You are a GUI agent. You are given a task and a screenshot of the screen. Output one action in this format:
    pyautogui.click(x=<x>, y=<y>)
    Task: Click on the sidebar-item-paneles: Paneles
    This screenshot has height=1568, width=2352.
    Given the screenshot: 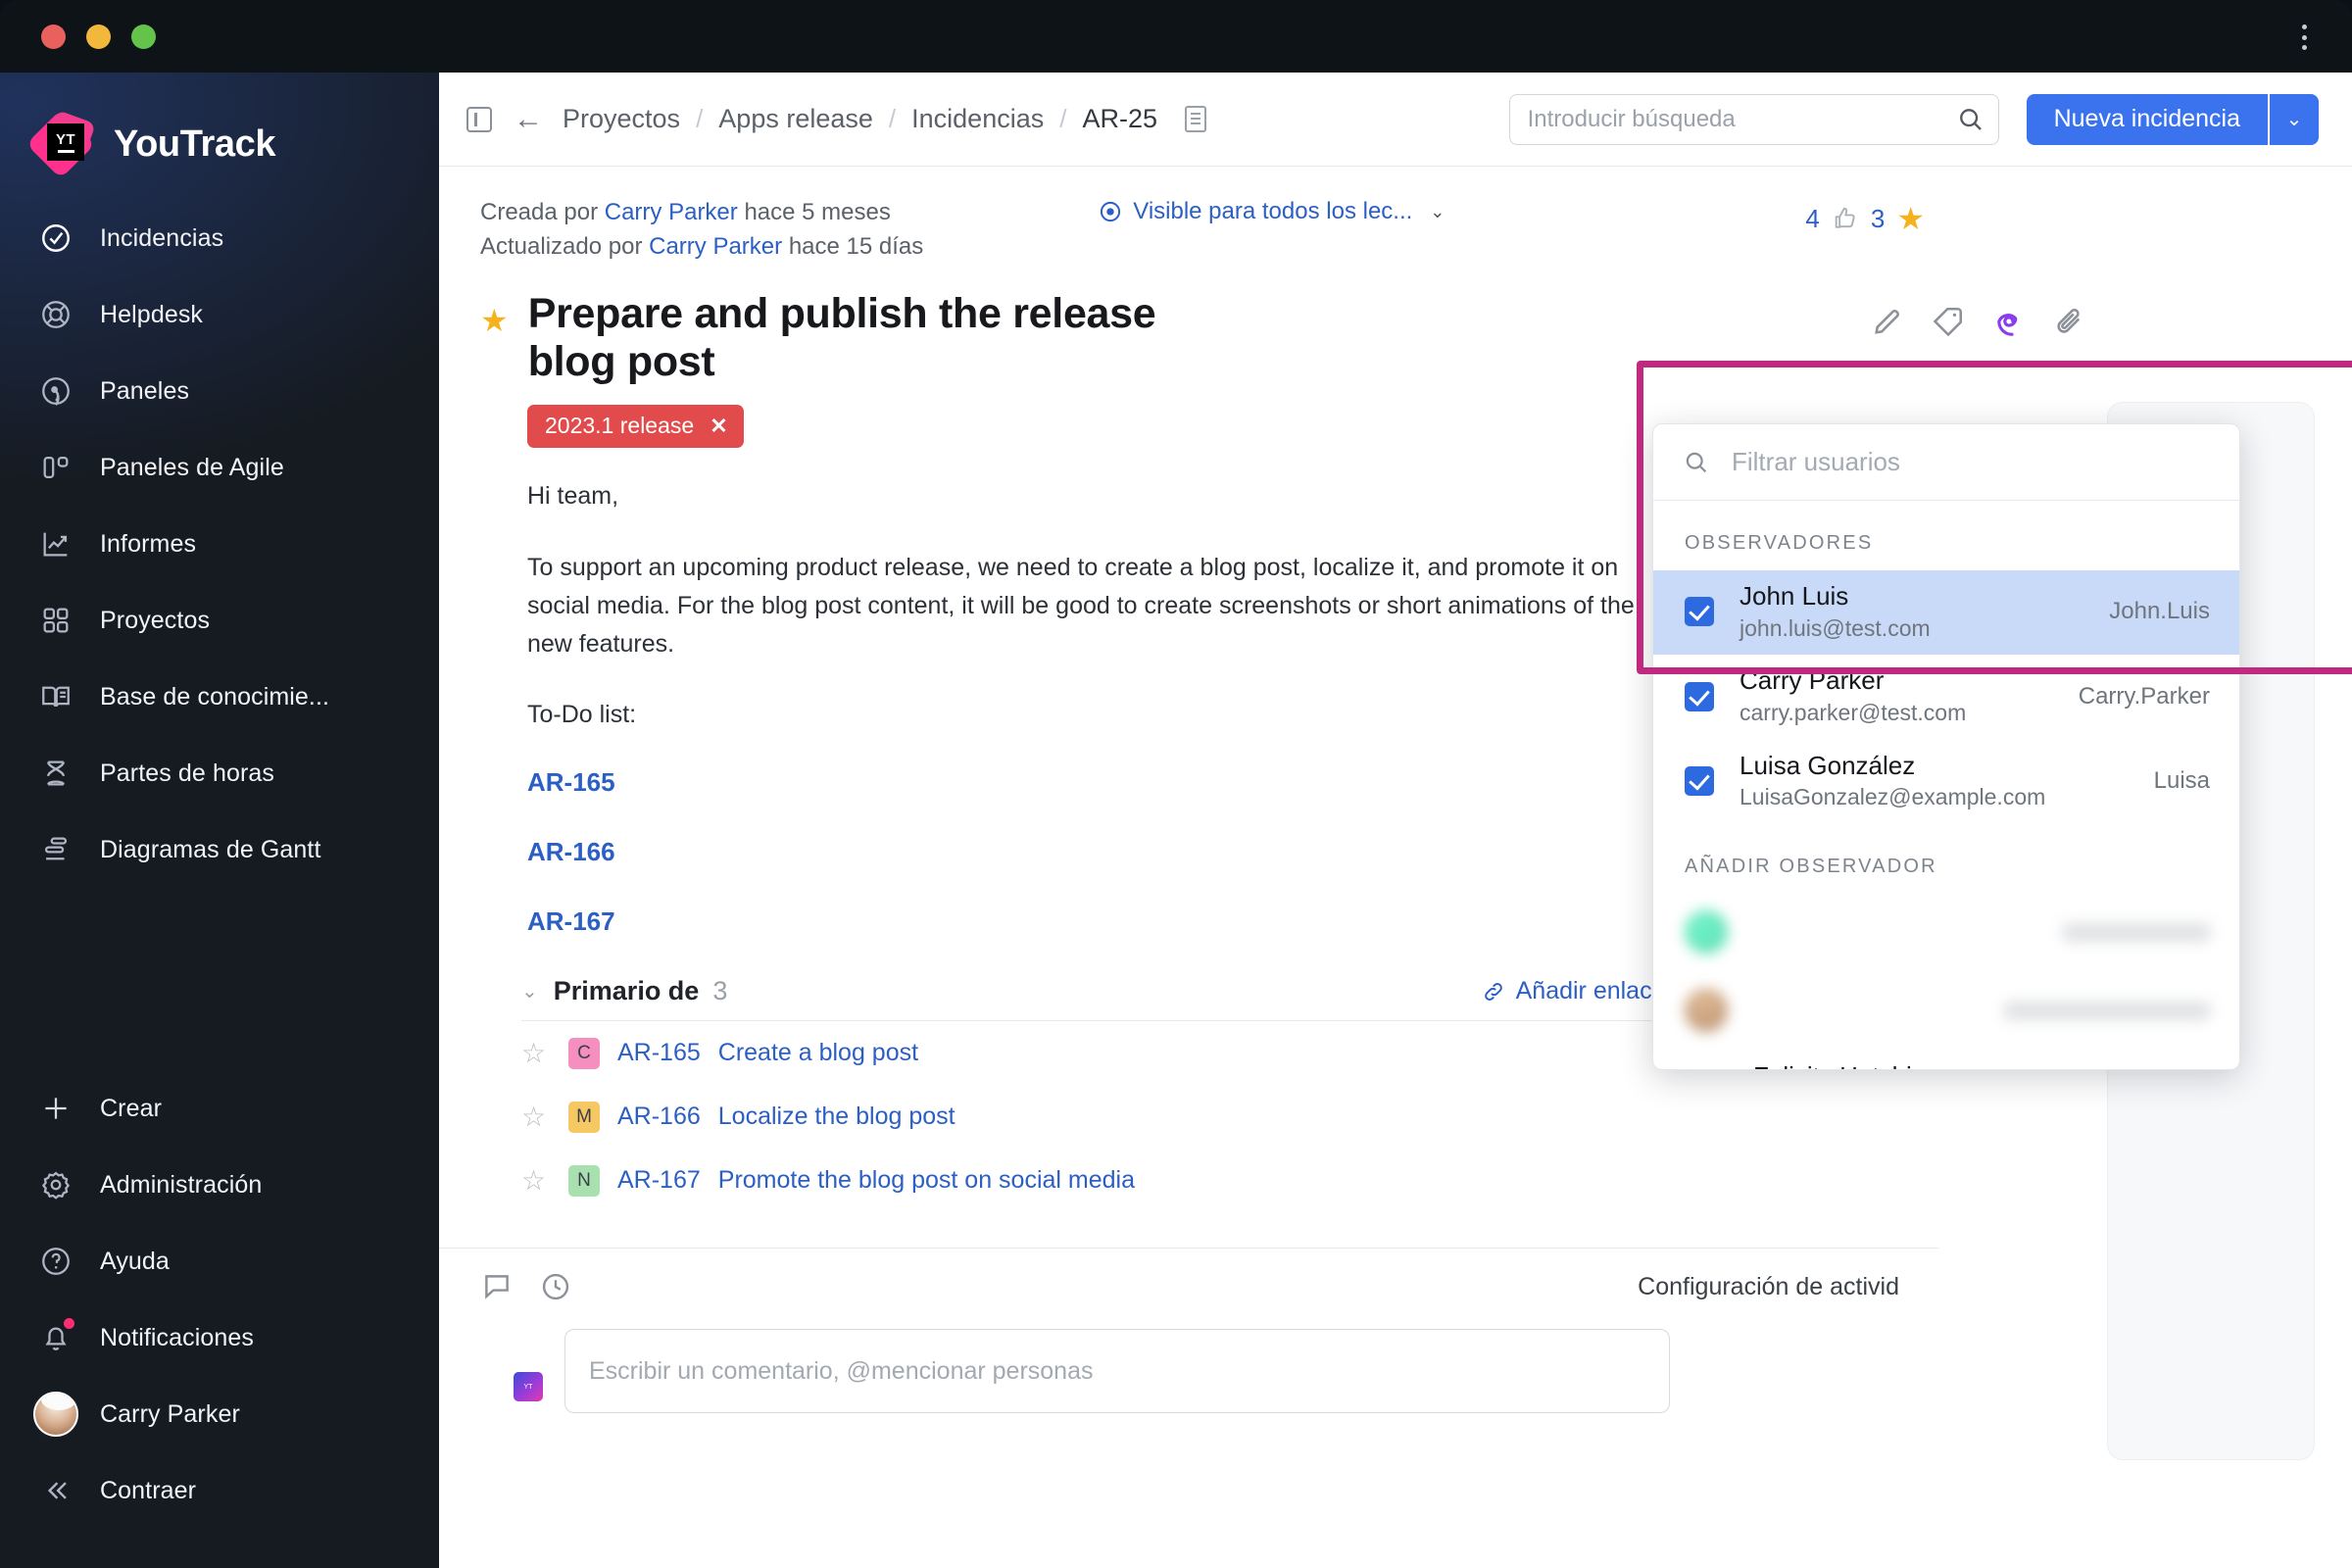 What is the action you would take?
    pyautogui.click(x=219, y=391)
    